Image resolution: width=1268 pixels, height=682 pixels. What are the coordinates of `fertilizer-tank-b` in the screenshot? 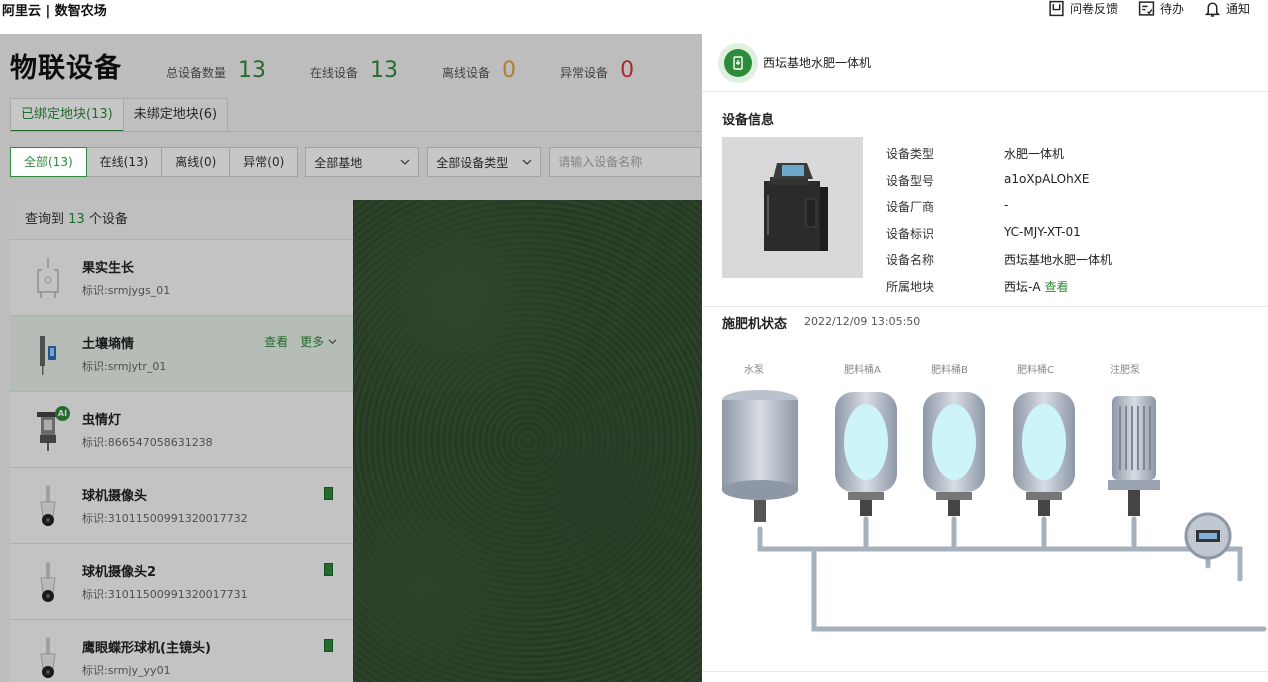 It's located at (954, 454).